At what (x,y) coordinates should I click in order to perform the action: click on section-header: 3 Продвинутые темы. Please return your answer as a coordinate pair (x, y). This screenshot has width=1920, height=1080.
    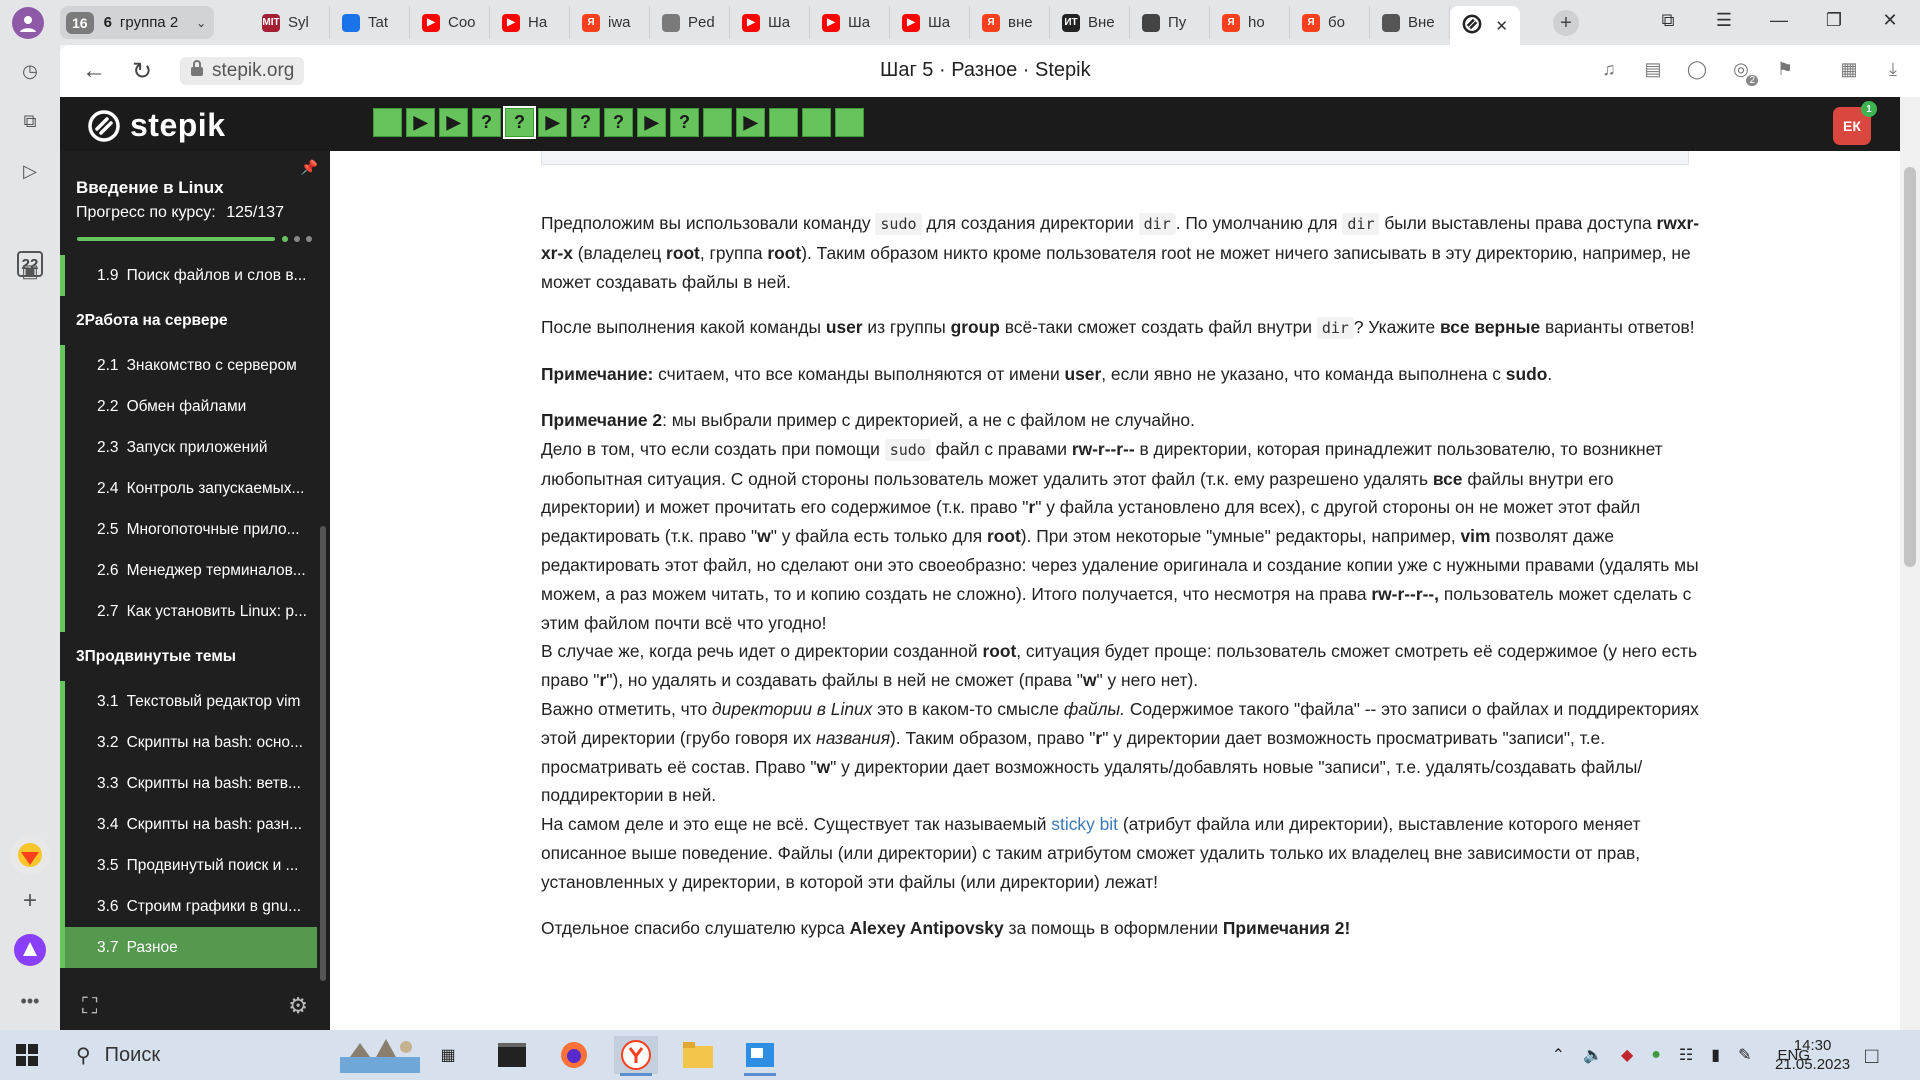
    Looking at the image, I should click on (188, 656).